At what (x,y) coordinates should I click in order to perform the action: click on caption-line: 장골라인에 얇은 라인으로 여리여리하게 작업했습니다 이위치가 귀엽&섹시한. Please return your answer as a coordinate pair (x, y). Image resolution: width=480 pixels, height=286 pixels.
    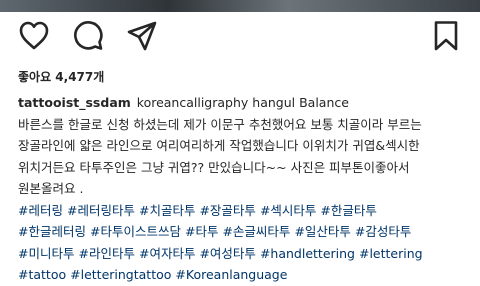
    Looking at the image, I should click on (219, 145).